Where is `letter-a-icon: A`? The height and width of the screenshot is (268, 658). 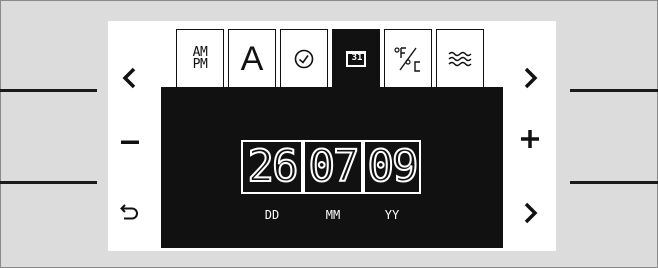 letter-a-icon: A is located at coordinates (252, 59).